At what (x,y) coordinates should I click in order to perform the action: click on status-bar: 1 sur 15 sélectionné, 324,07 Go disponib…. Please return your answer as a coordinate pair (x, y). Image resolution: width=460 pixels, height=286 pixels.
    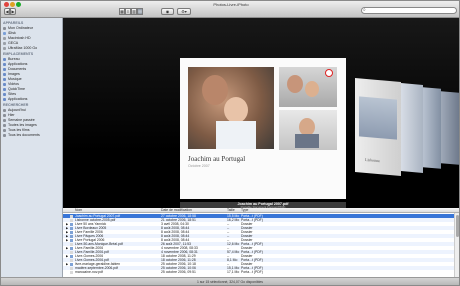
    Looking at the image, I should click on (230, 281).